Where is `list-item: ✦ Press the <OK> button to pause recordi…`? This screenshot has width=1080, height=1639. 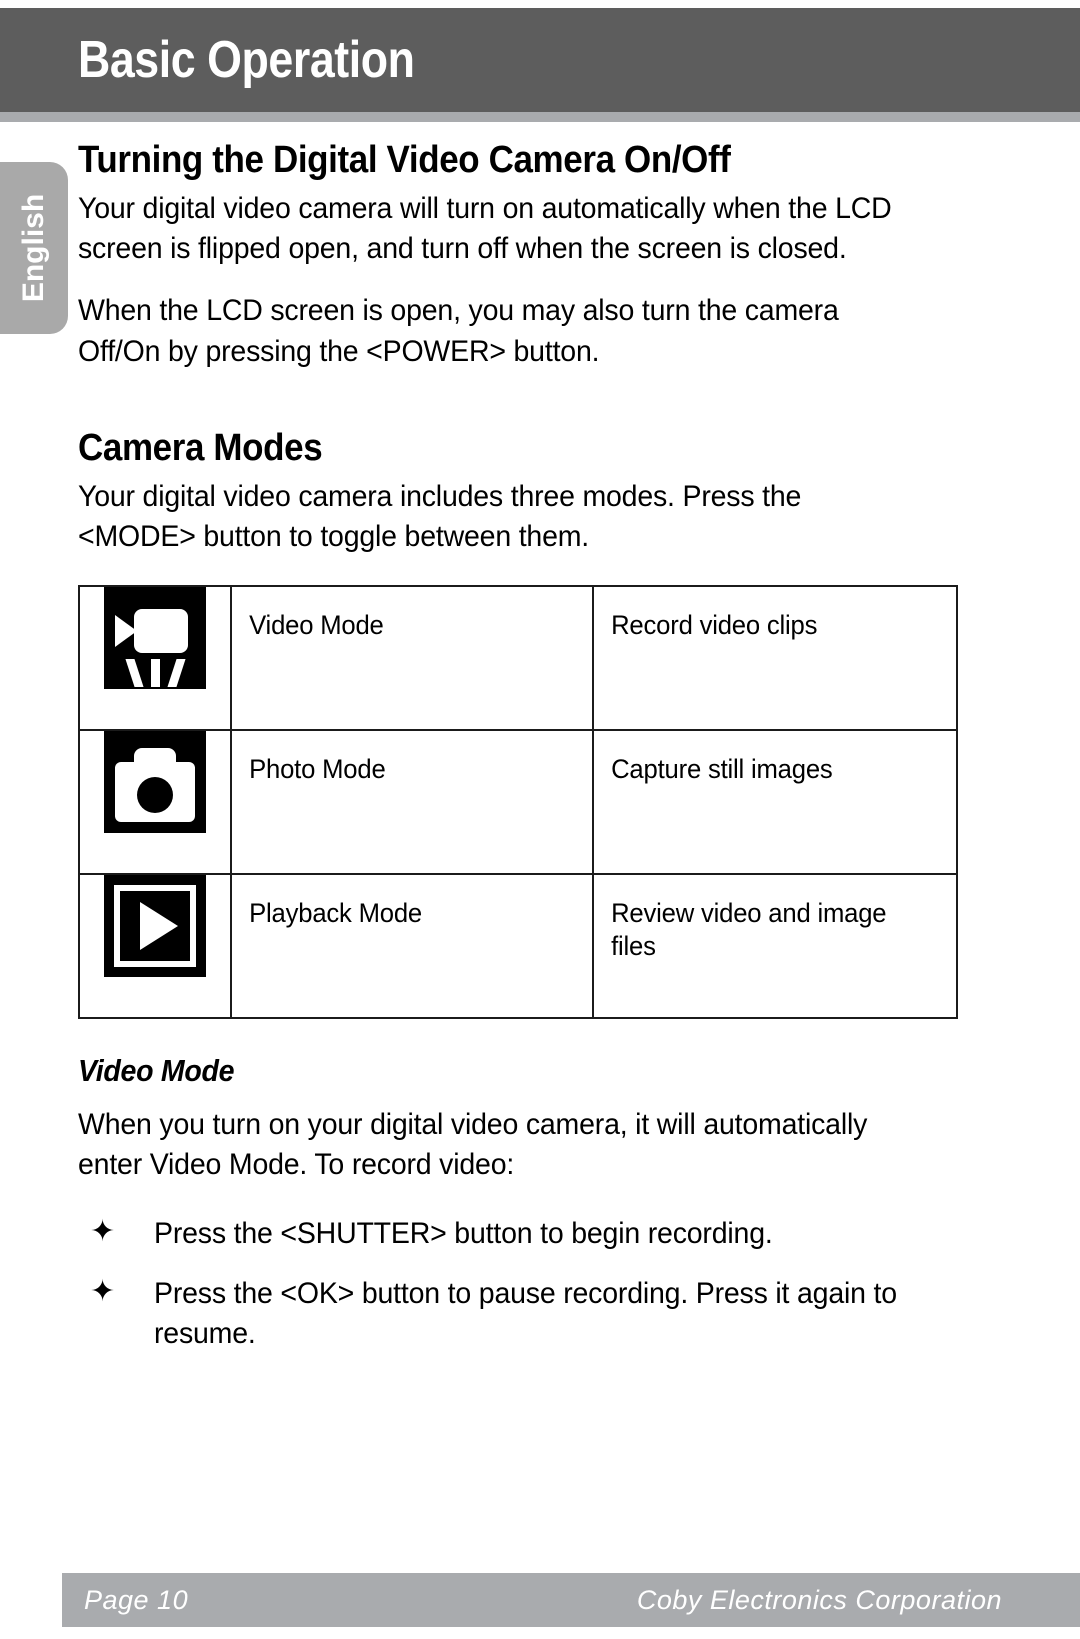 list-item: ✦ Press the <OK> button to pause recordi… is located at coordinates (520, 1314).